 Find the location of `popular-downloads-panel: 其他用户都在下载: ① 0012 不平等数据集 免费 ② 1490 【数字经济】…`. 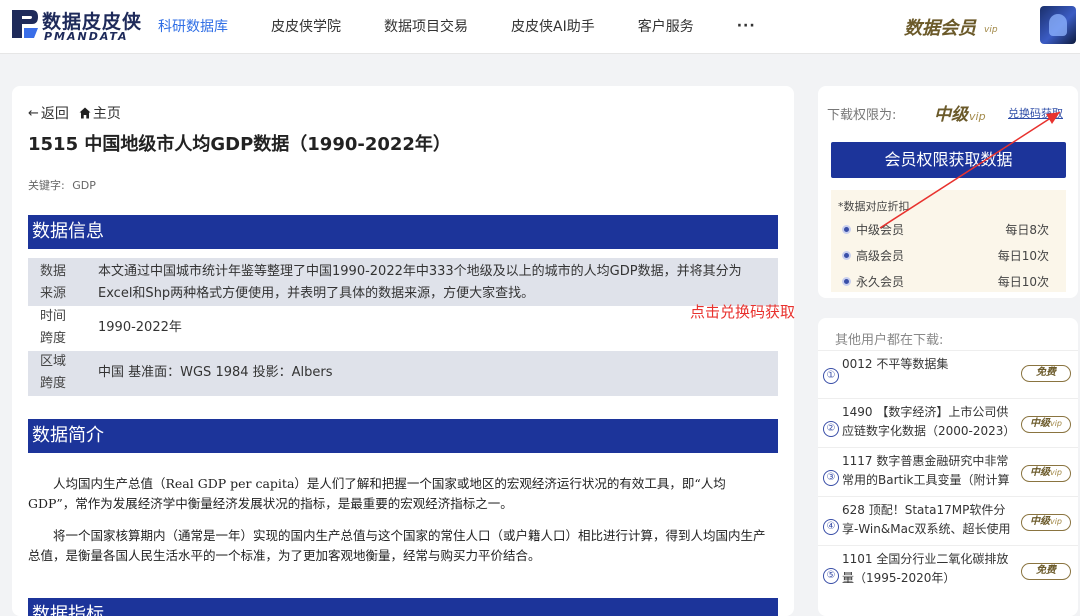

popular-downloads-panel: 其他用户都在下载: ① 0012 不平等数据集 免费 ② 1490 【数字经济】… is located at coordinates (948, 467).